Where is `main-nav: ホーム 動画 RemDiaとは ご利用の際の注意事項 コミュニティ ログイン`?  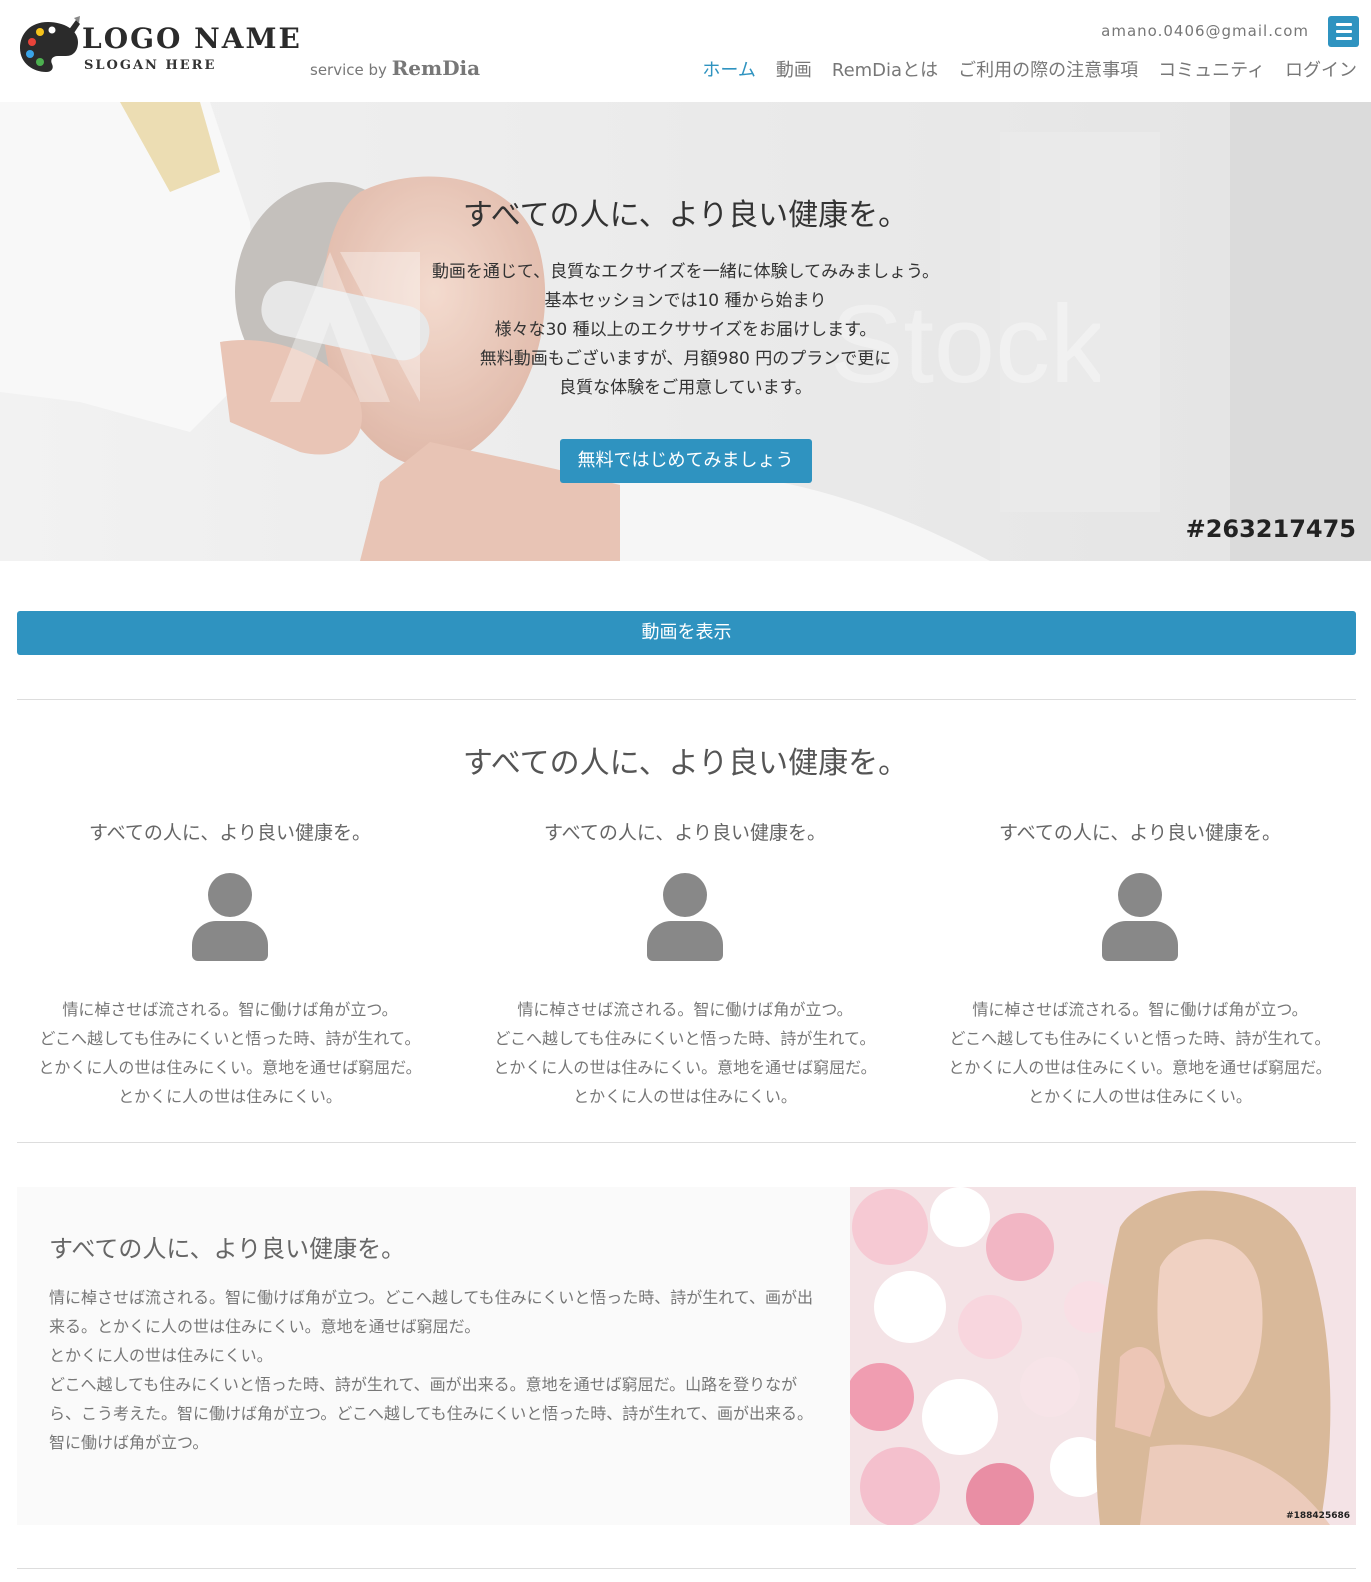
main-nav: ホーム 動画 RemDiaとは ご利用の際の注意事項 コミュニティ ログイン is located at coordinates (1029, 69).